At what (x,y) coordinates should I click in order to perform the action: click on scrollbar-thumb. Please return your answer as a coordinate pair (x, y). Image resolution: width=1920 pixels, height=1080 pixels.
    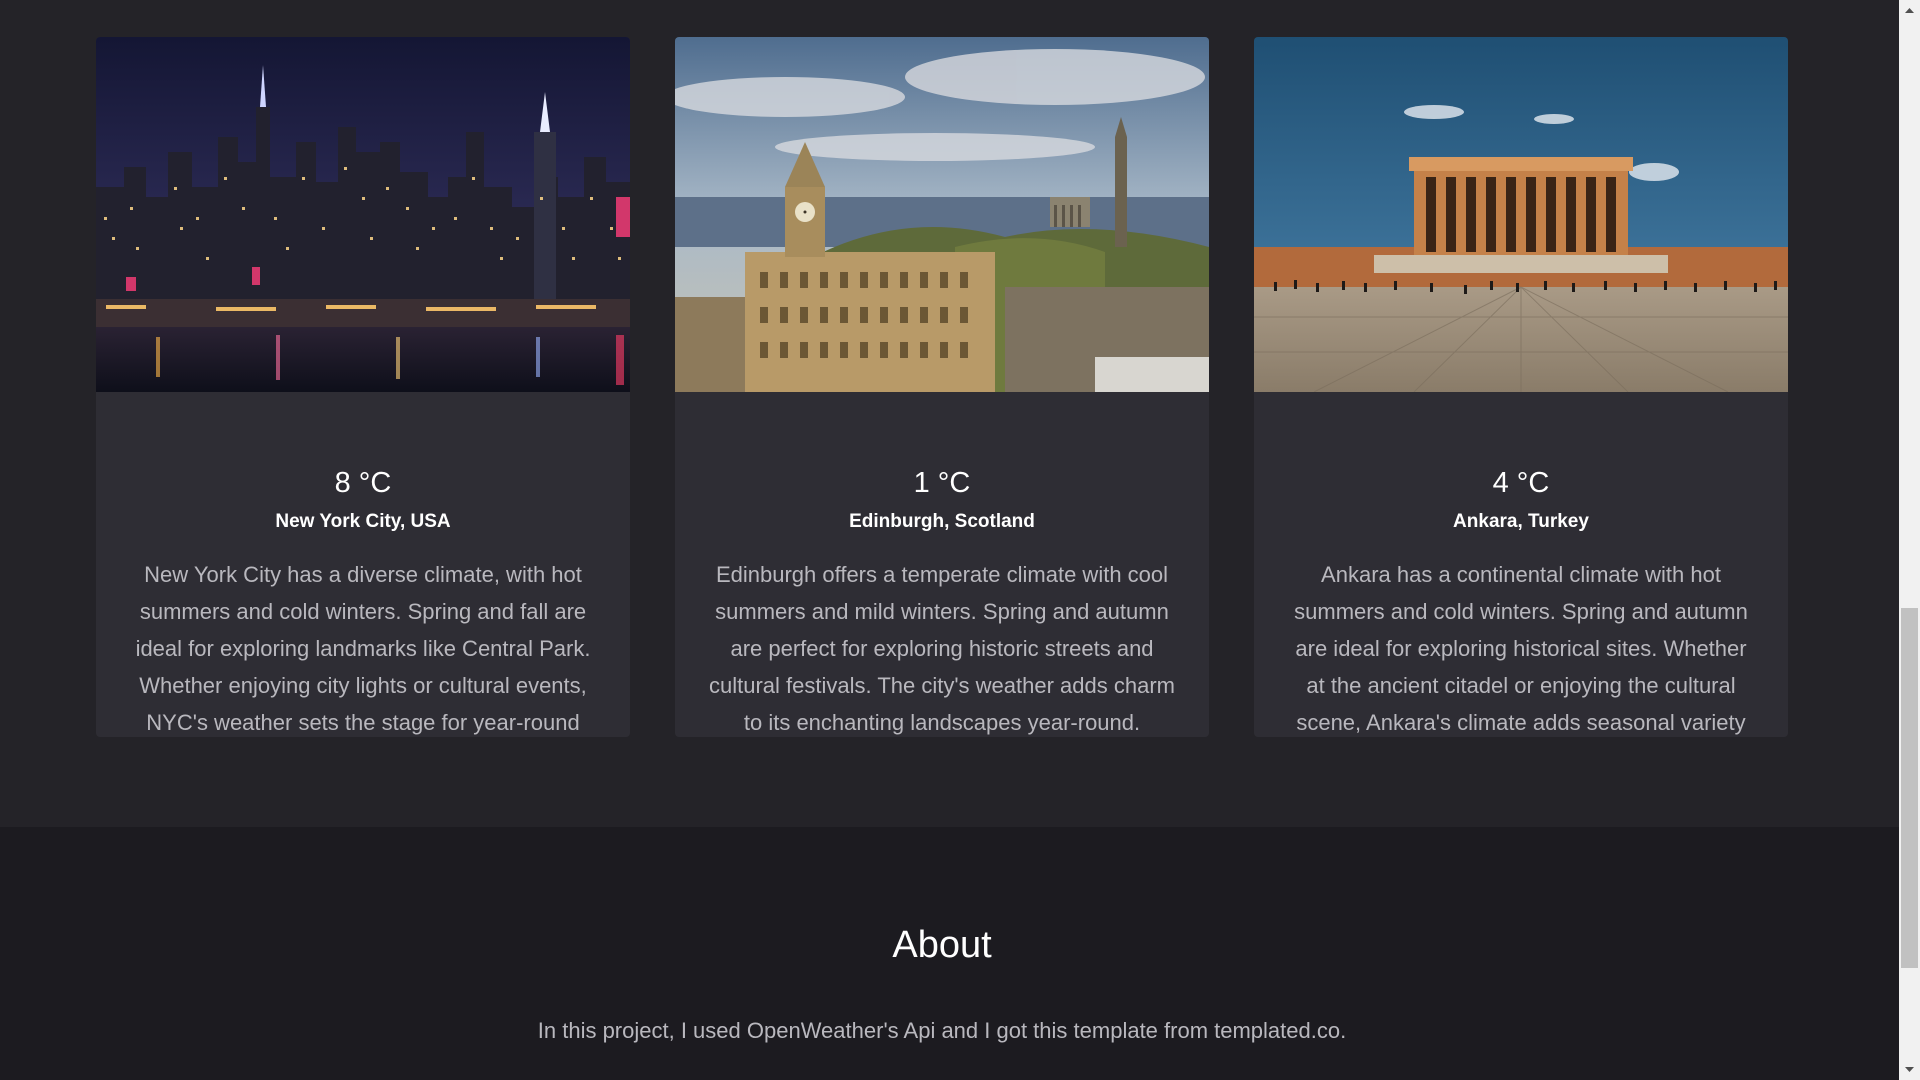
    Looking at the image, I should click on (1909, 788).